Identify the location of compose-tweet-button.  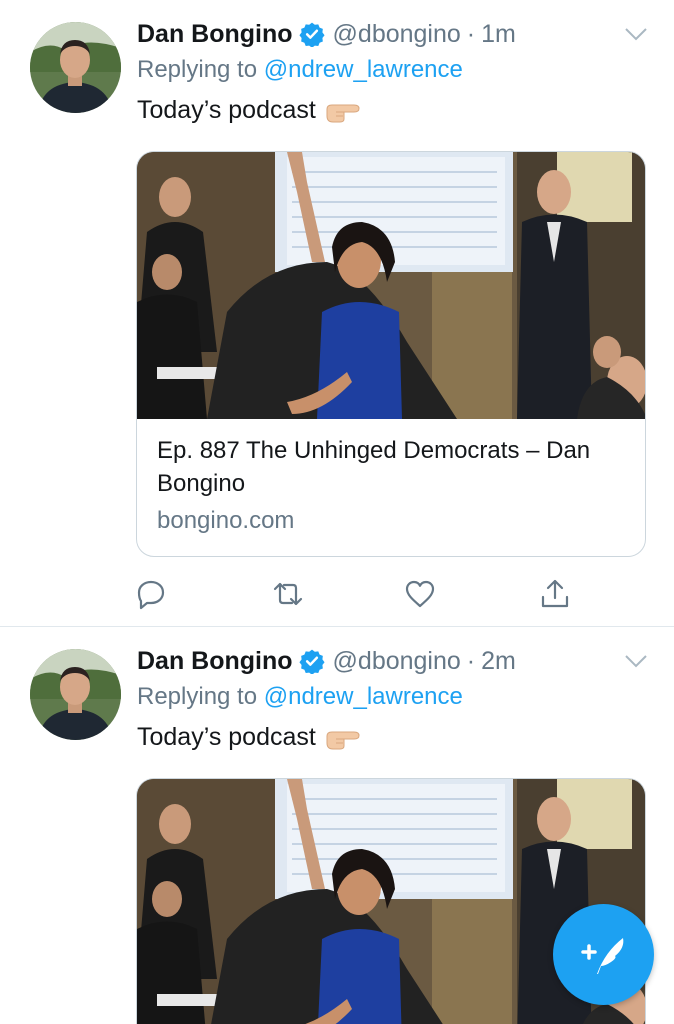
(603, 954).